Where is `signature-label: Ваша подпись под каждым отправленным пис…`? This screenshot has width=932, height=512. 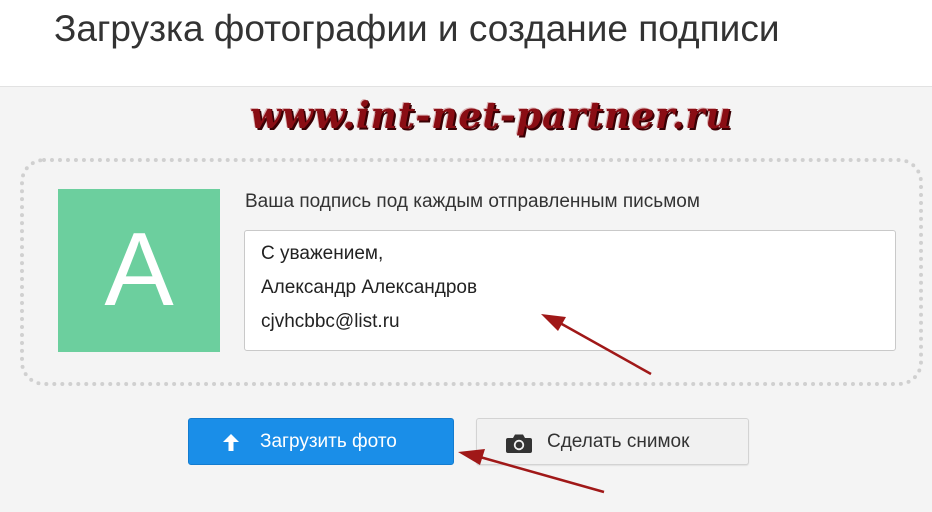
signature-label: Ваша подпись под каждым отправленным пис… is located at coordinates (472, 201).